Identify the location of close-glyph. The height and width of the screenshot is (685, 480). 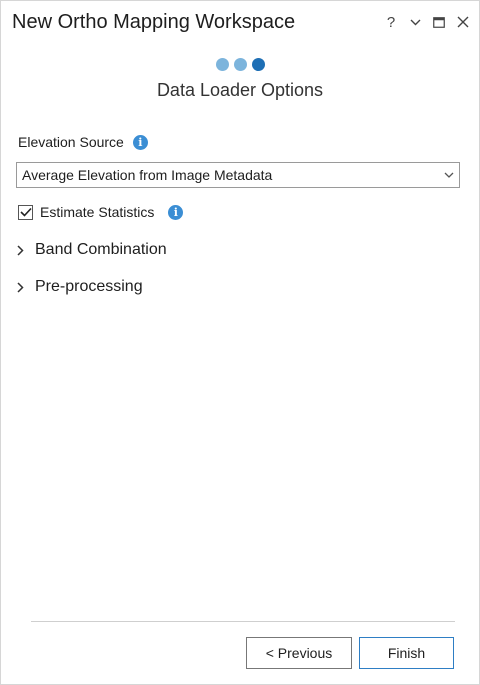
(463, 22).